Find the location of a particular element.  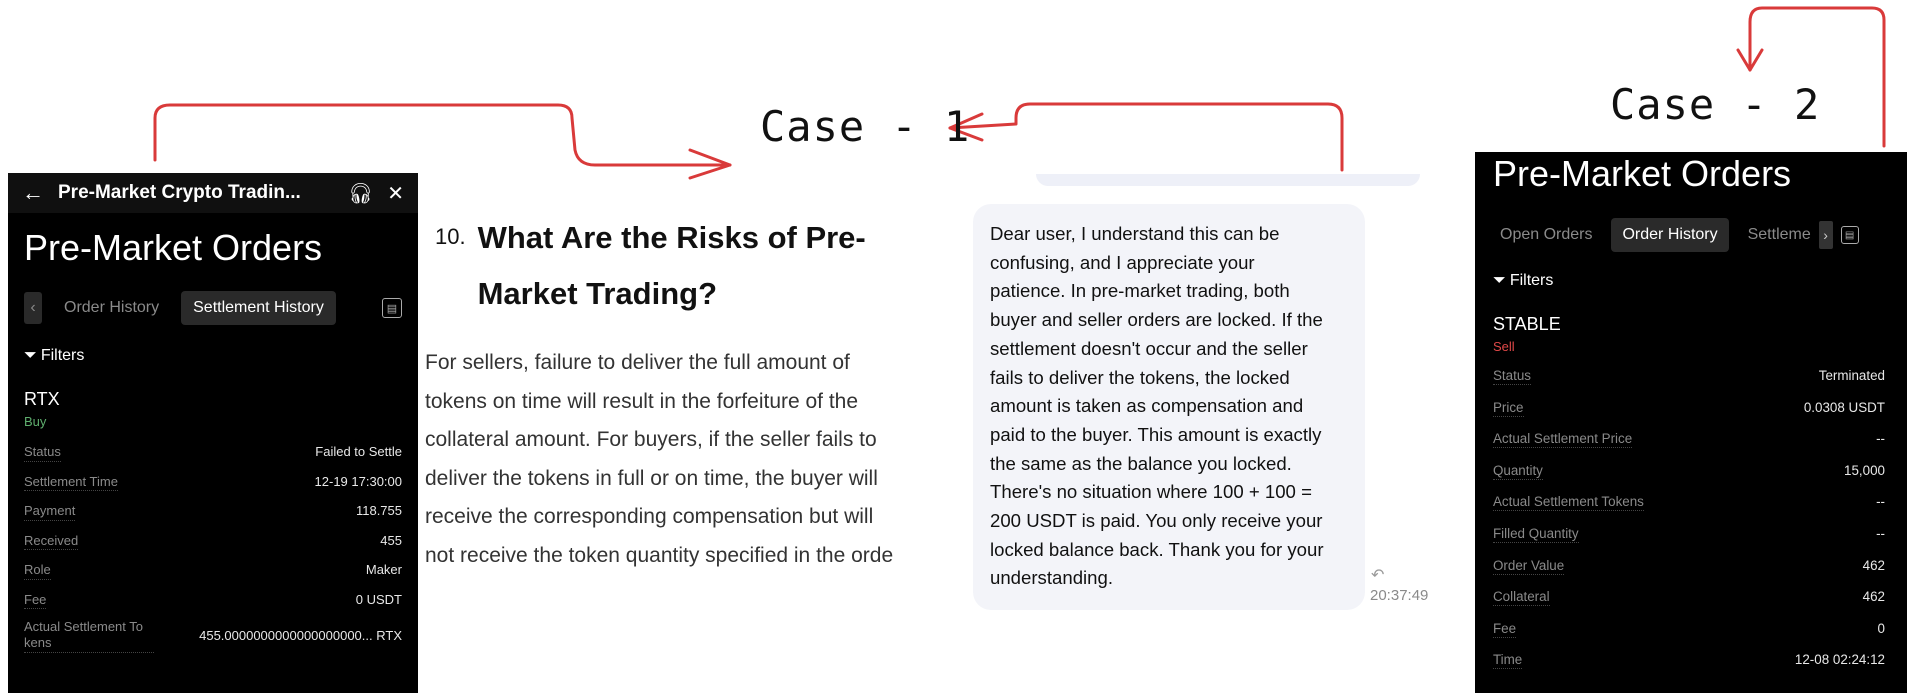

tabs-scroll-left-icon: ‹ is located at coordinates (33, 308).